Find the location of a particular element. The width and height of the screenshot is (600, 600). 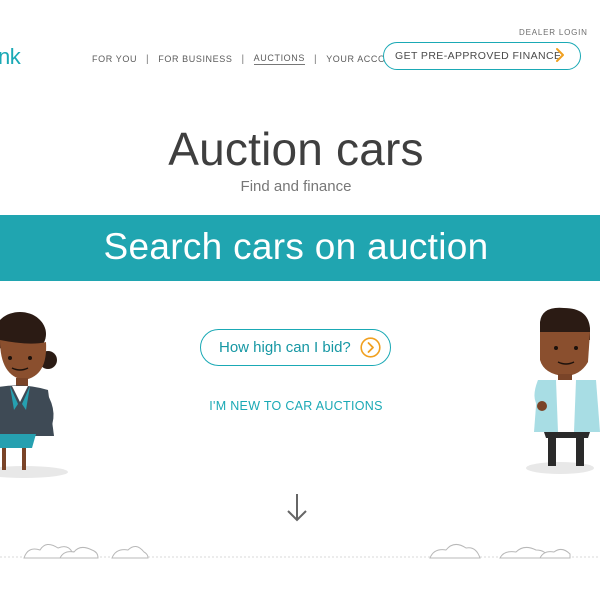

search-banner: Search cars on auction is located at coordinates (300, 248).